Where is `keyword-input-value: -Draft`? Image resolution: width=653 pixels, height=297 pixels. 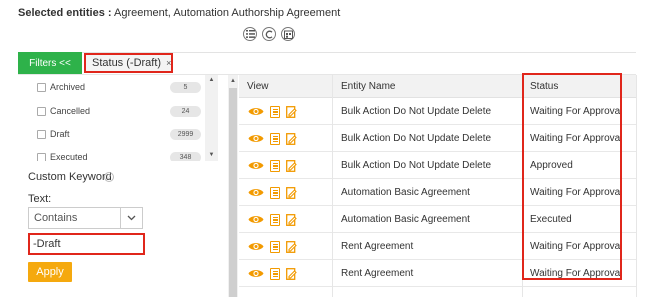 keyword-input-value: -Draft is located at coordinates (47, 244).